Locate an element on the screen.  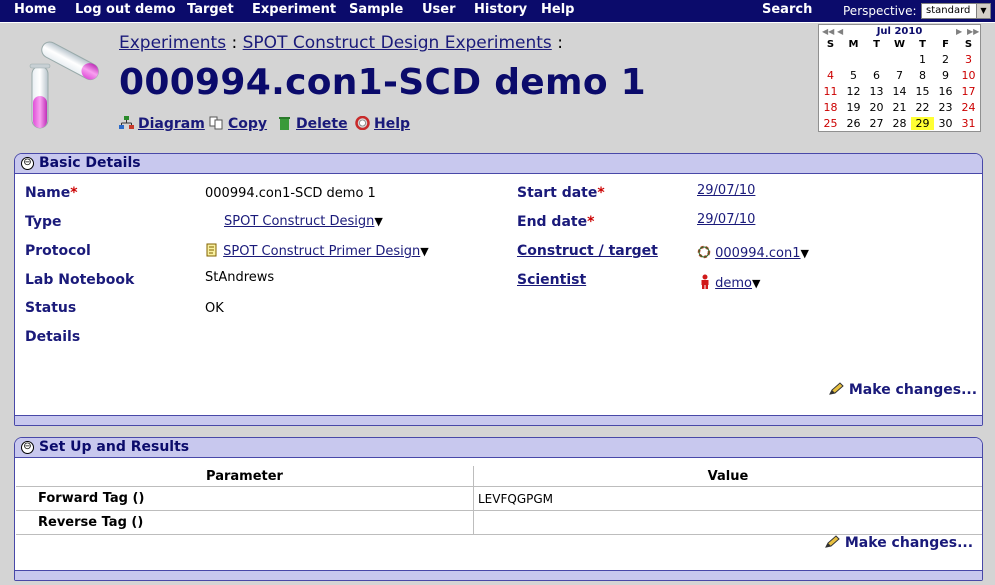
next-month-icon: ▶ is located at coordinates (959, 31).